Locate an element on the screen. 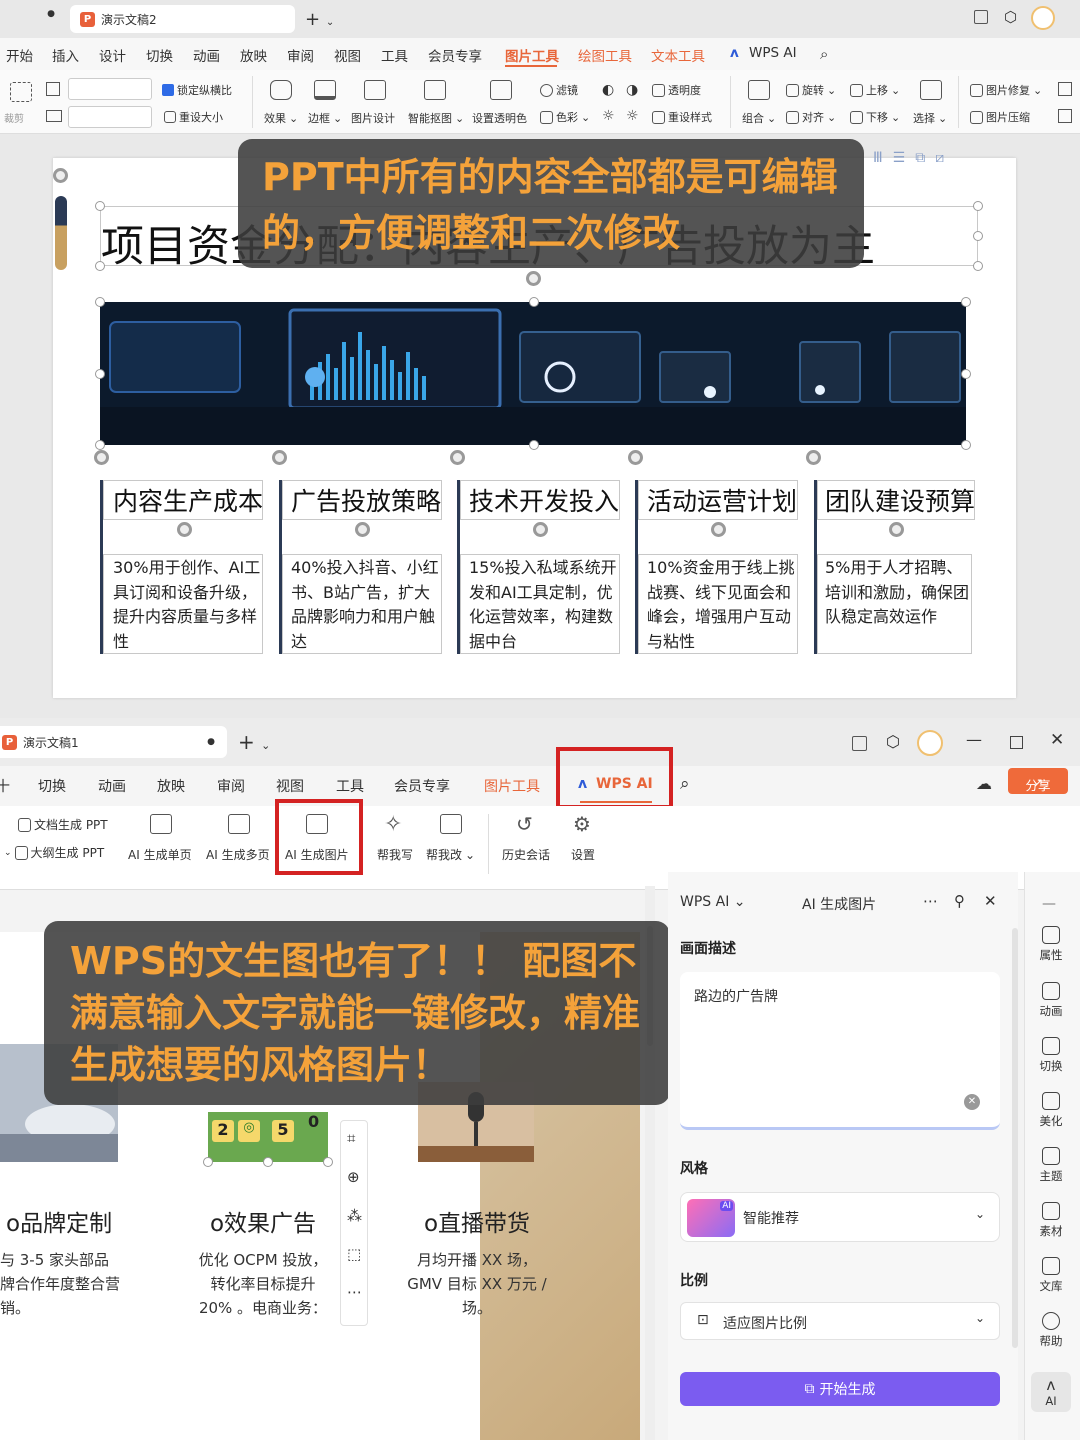 Image resolution: width=1080 pixels, height=1440 pixels. tab-document: P 演示文稿1 ● is located at coordinates (113, 742).